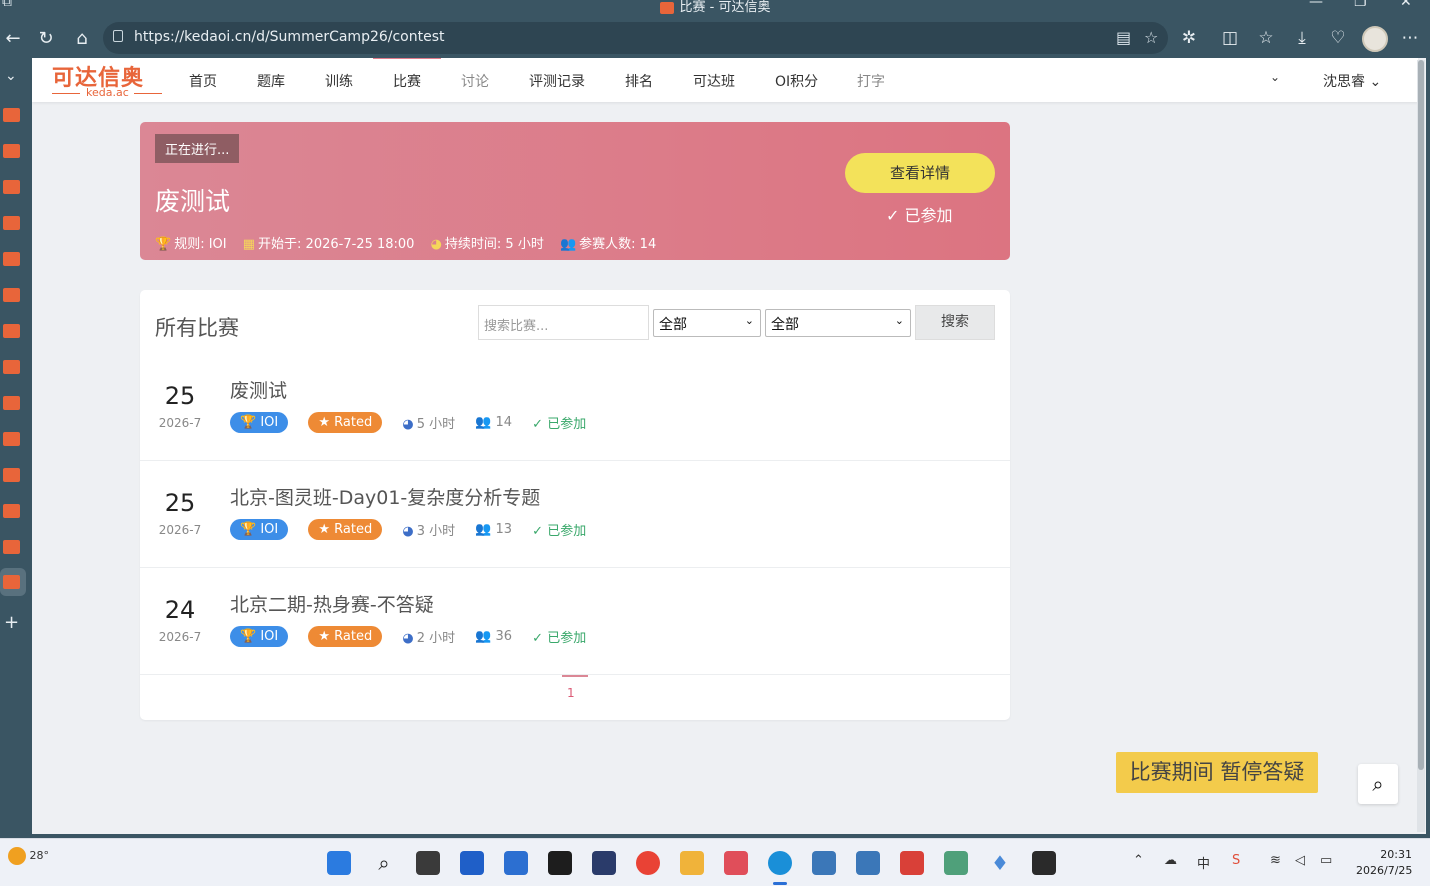 The image size is (1430, 886). I want to click on weather-widget: 28°, so click(28, 856).